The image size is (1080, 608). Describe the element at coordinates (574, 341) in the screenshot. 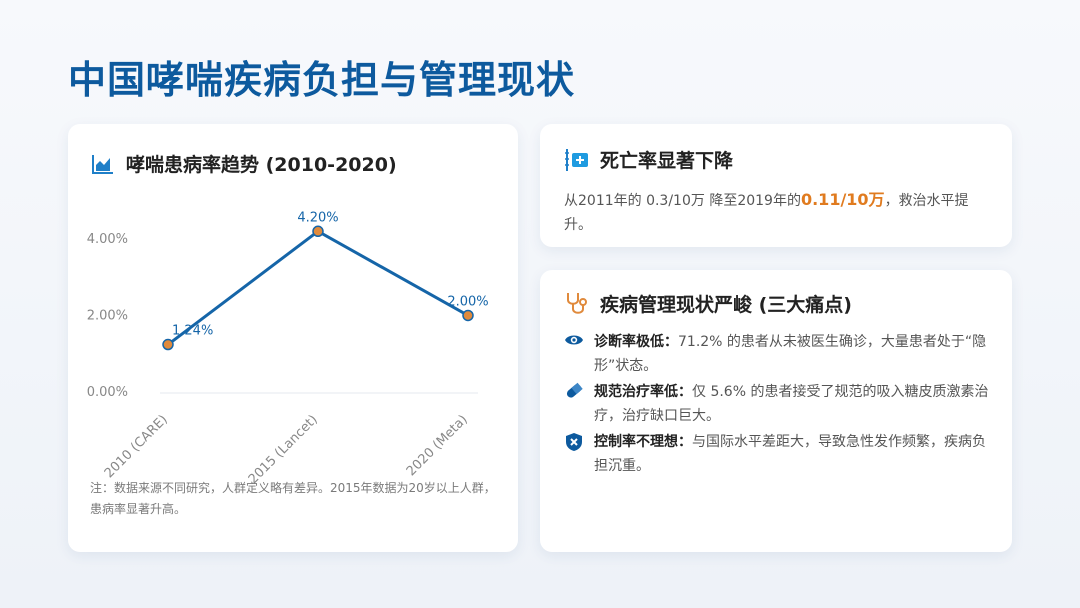

I see `eye-icon` at that location.